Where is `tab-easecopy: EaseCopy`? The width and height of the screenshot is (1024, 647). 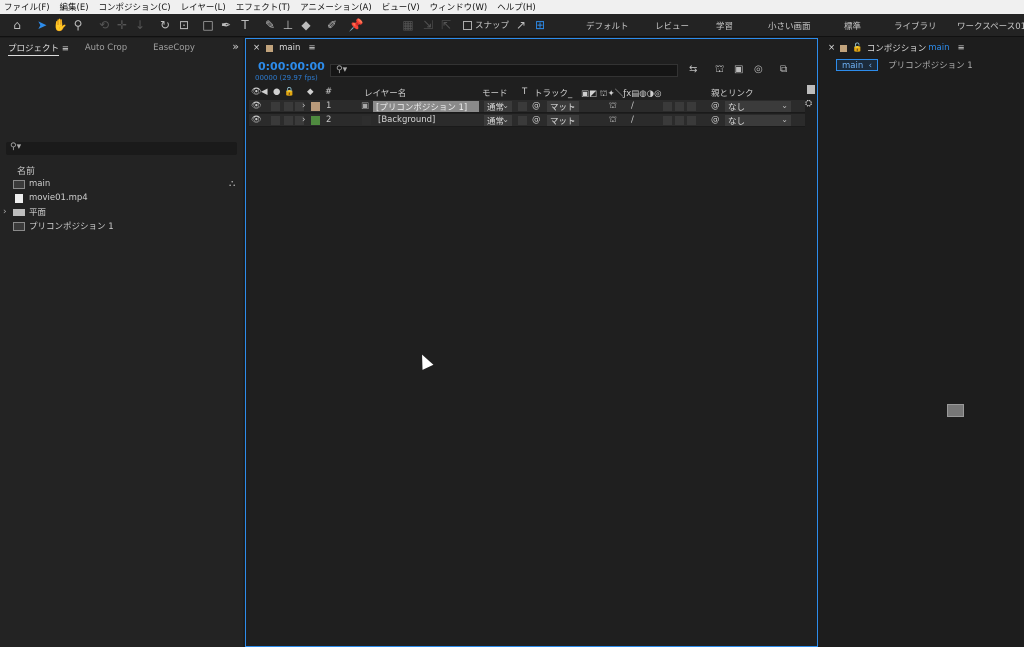 tab-easecopy: EaseCopy is located at coordinates (174, 48).